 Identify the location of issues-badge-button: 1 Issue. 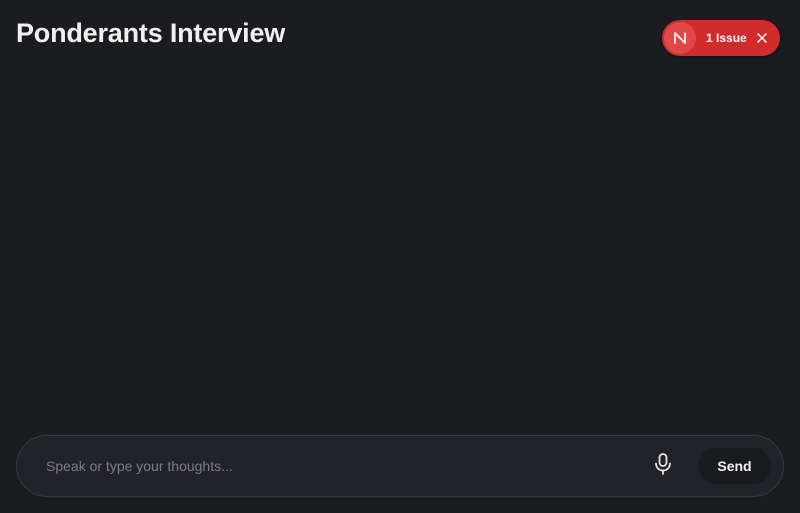
(721, 38).